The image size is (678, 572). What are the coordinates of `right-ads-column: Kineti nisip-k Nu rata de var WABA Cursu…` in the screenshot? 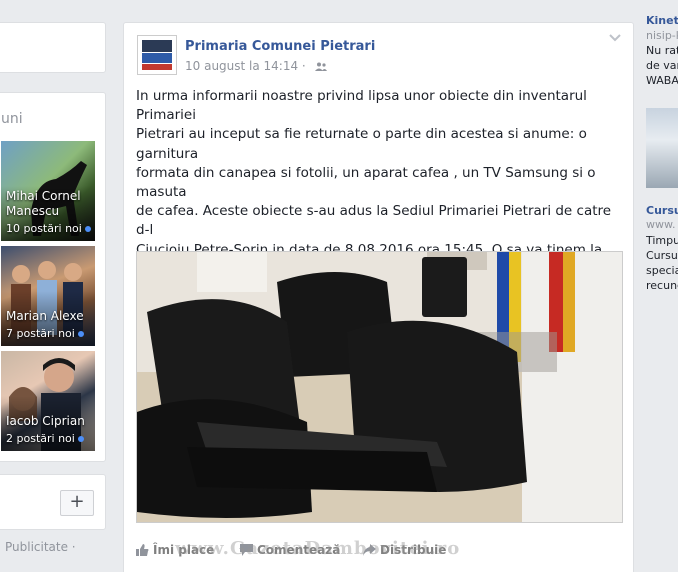 It's located at (662, 286).